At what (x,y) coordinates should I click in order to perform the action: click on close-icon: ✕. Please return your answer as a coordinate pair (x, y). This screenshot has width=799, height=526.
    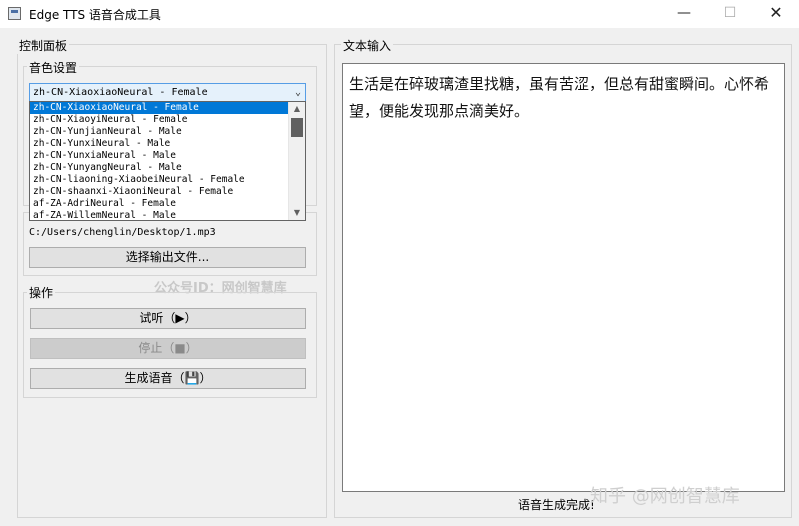
    Looking at the image, I should click on (776, 14).